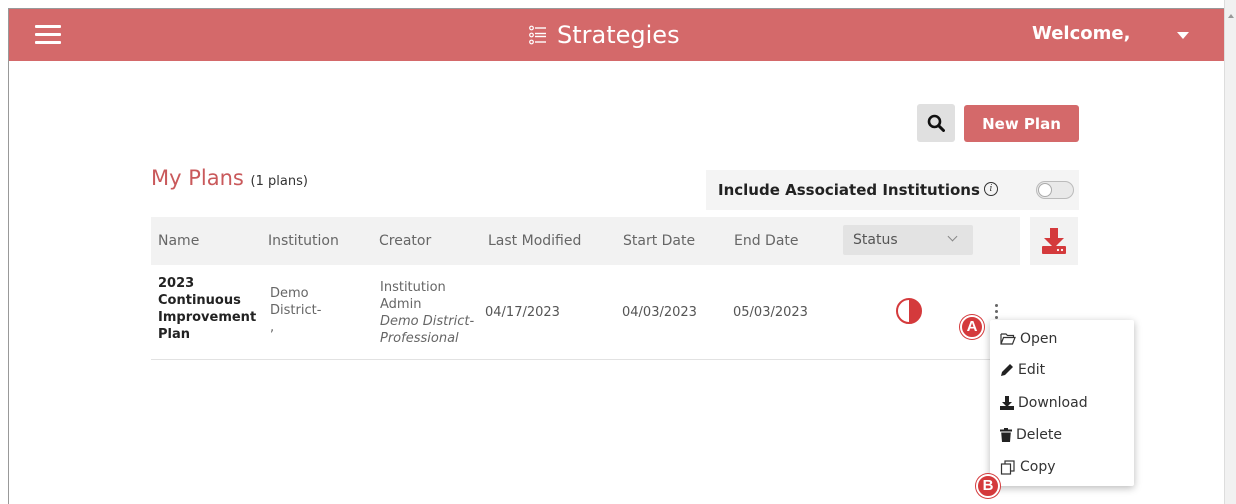 The height and width of the screenshot is (504, 1236). I want to click on menu-item-label: Edit, so click(1032, 370).